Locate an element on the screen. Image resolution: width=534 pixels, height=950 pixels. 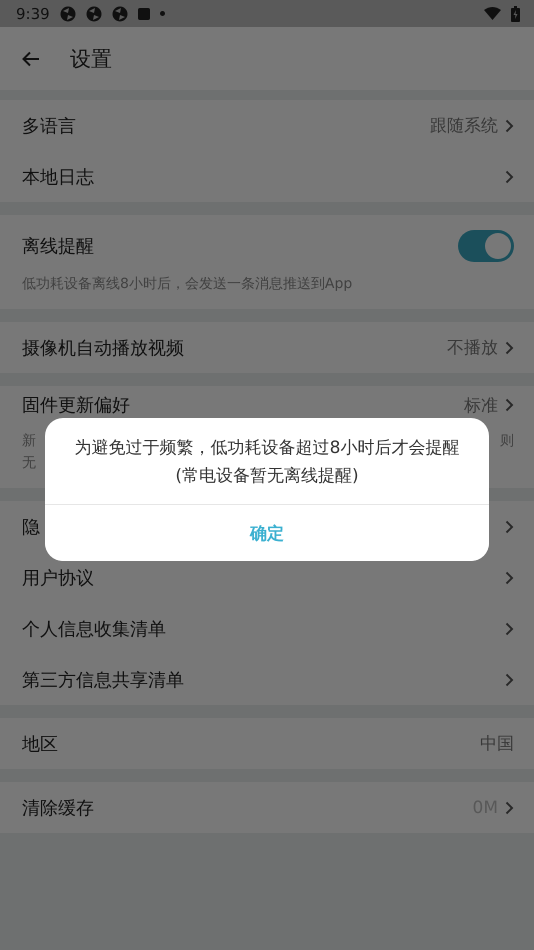
setting-label: 离线提醒 is located at coordinates (58, 246).